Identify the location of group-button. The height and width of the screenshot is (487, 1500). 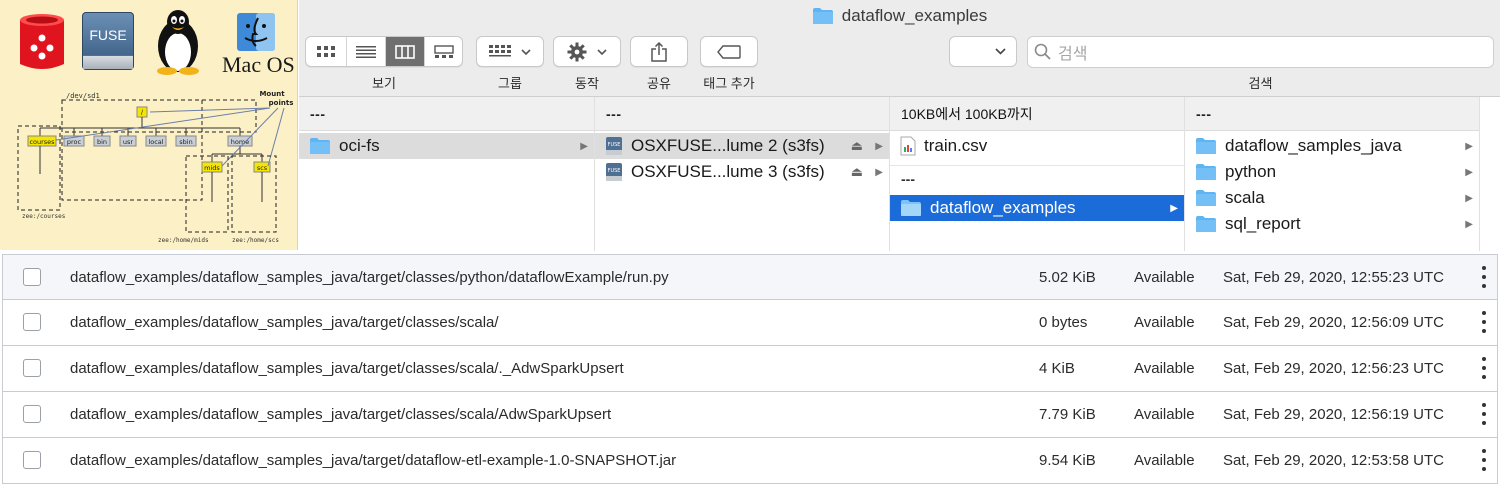
(510, 51).